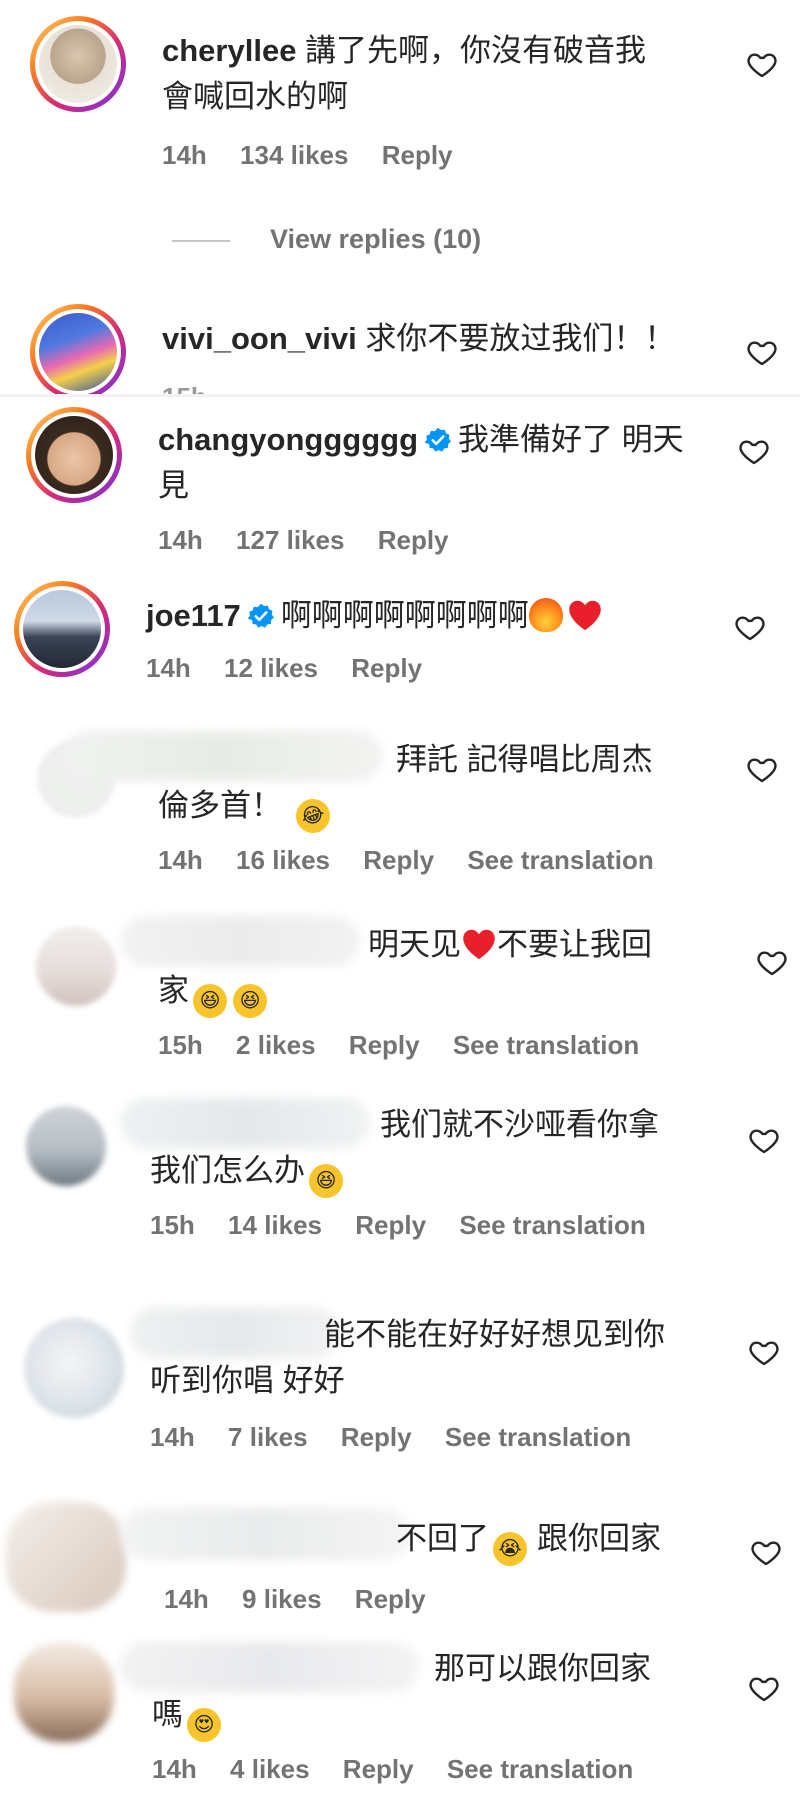  Describe the element at coordinates (375, 239) in the screenshot. I see `view-replies-button: View replies (10)` at that location.